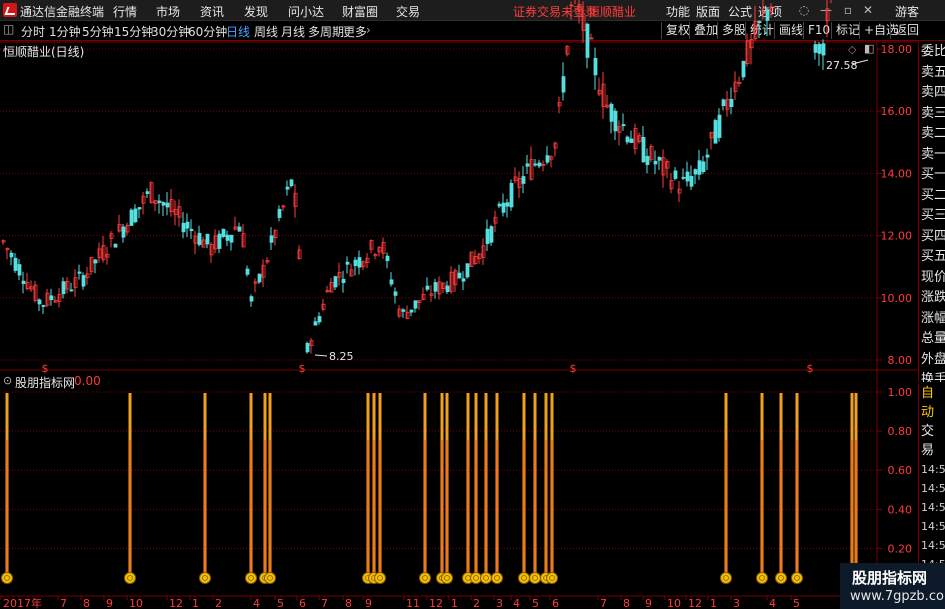 This screenshot has width=945, height=609. Describe the element at coordinates (933, 377) in the screenshot. I see `side-item-16: 换手` at that location.